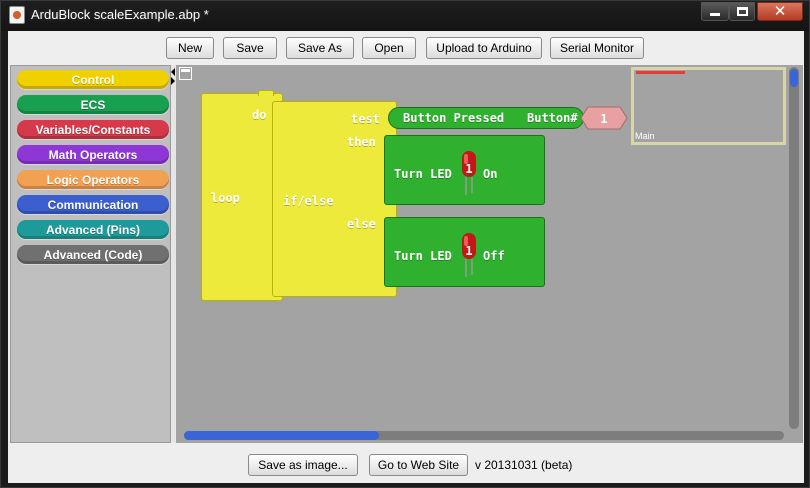  Describe the element at coordinates (468, 169) in the screenshot. I see `led-on-number: 1` at that location.